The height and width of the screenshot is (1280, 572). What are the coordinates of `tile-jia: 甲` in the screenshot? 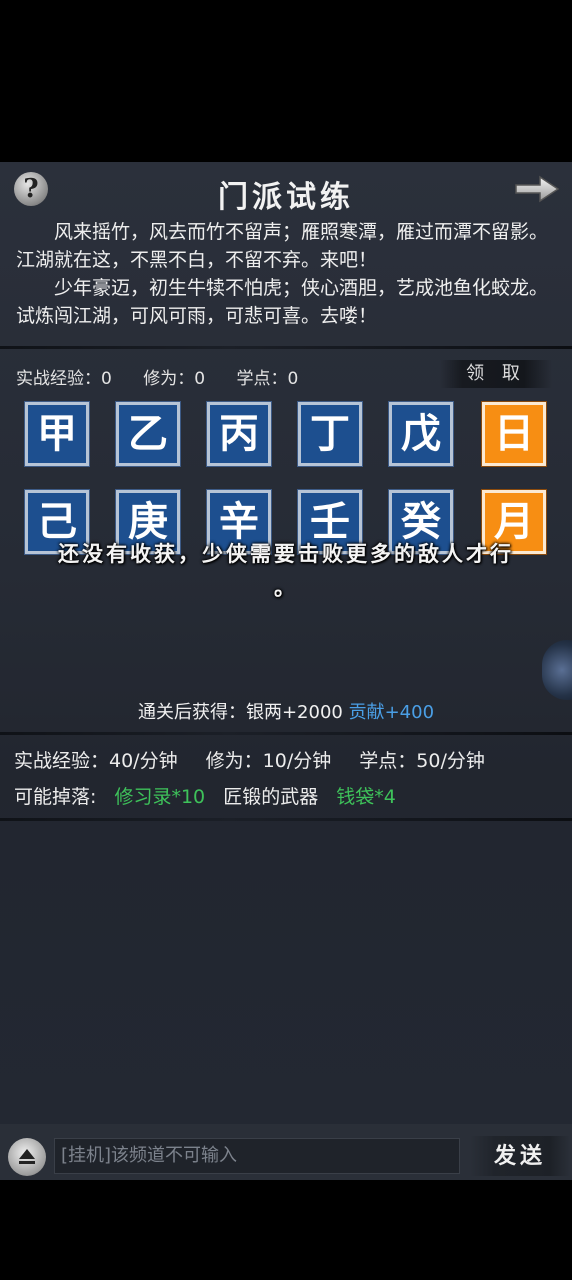 It's located at (57, 434).